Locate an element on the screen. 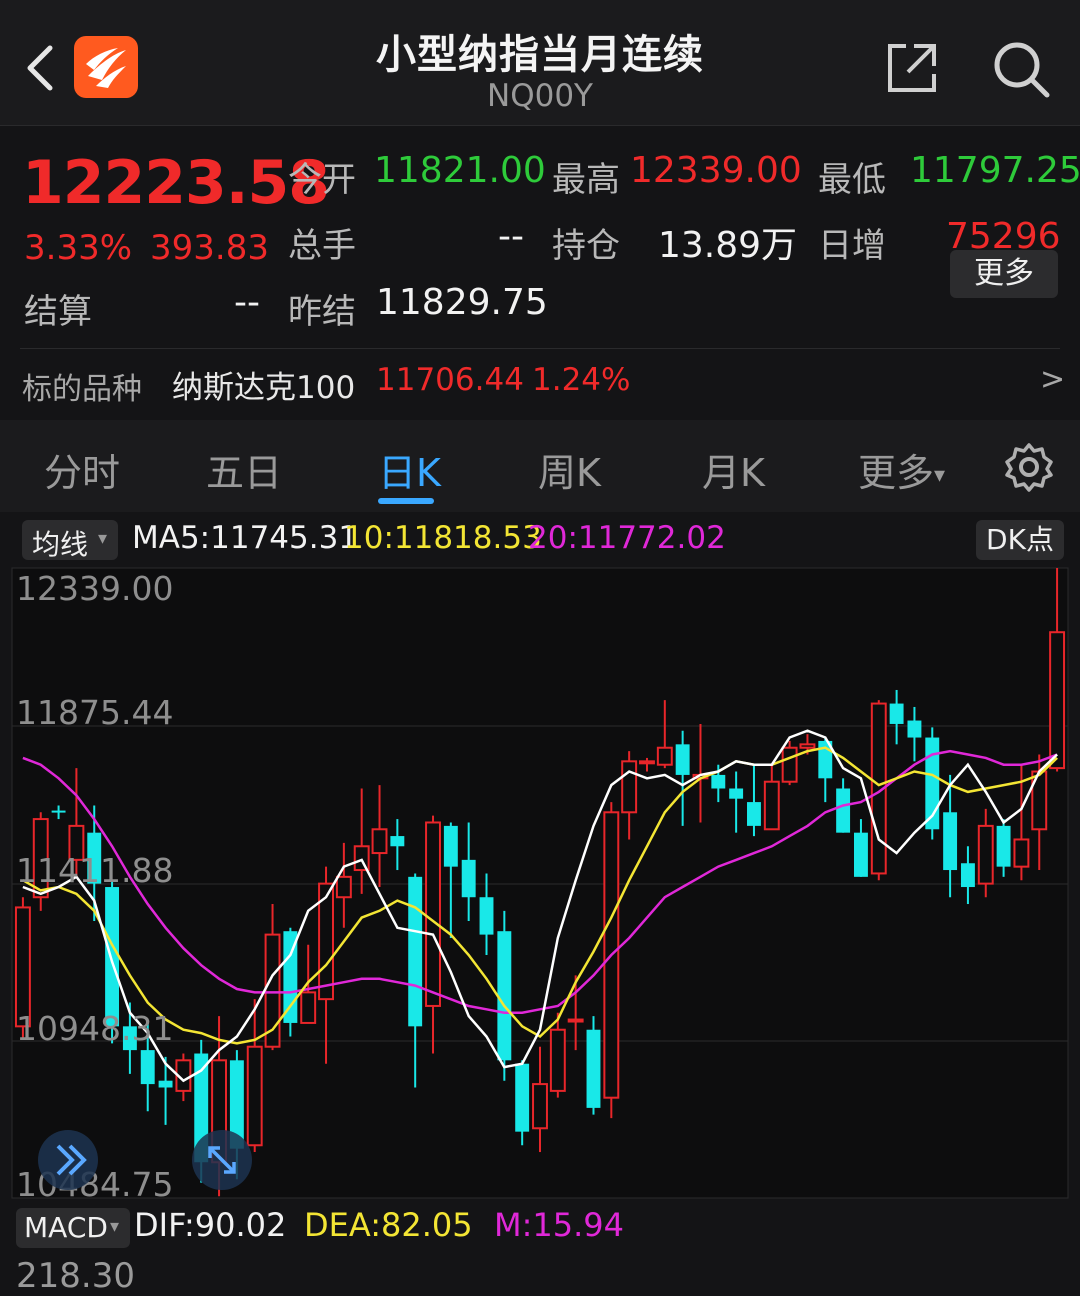 This screenshot has height=1296, width=1080. underlying-name: 纳斯达克100 is located at coordinates (264, 388).